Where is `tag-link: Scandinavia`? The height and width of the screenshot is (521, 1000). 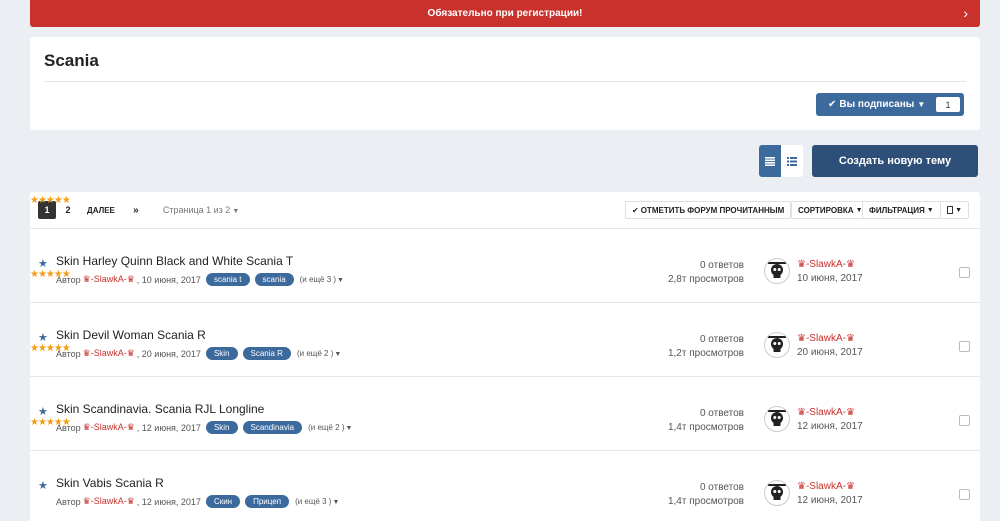 tag-link: Scandinavia is located at coordinates (272, 427).